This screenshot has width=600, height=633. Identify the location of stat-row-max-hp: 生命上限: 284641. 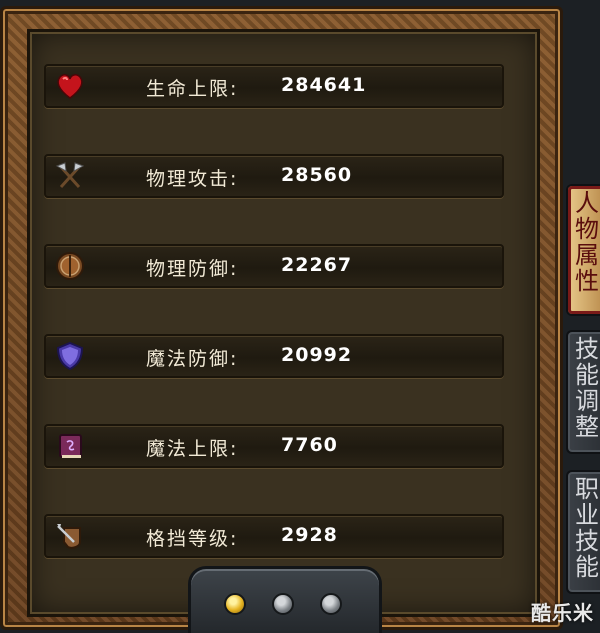
(274, 86).